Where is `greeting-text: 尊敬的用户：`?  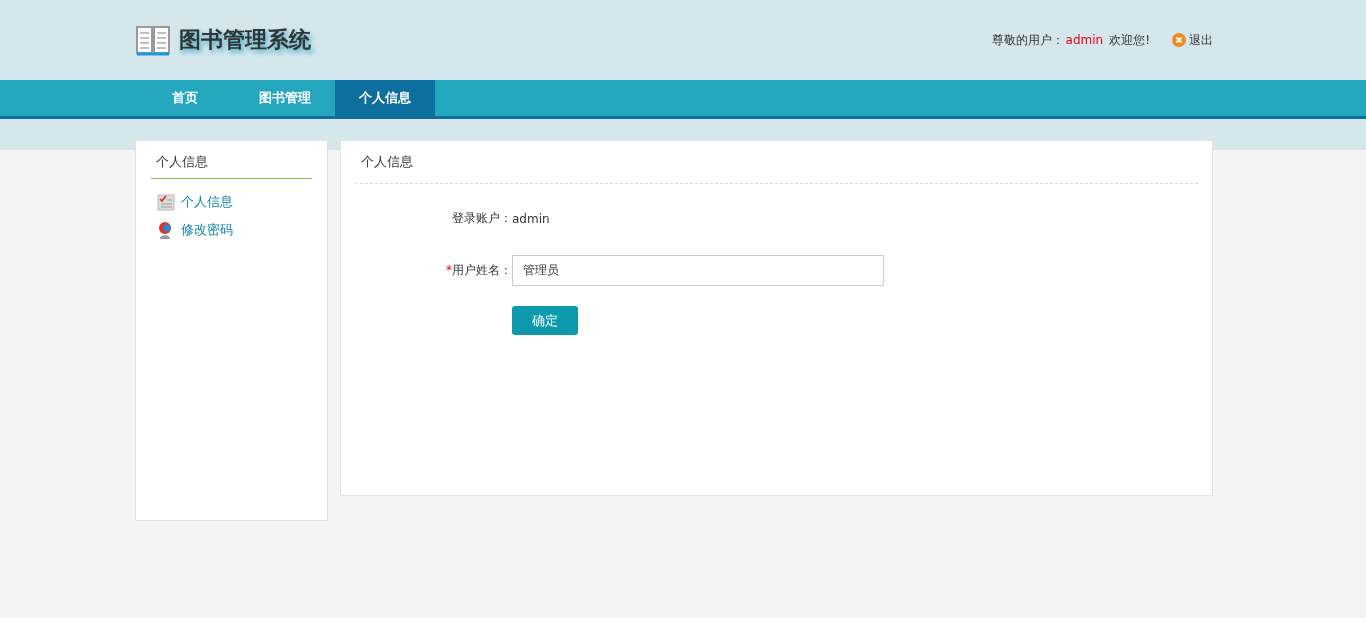
greeting-text: 尊敬的用户： is located at coordinates (1027, 40).